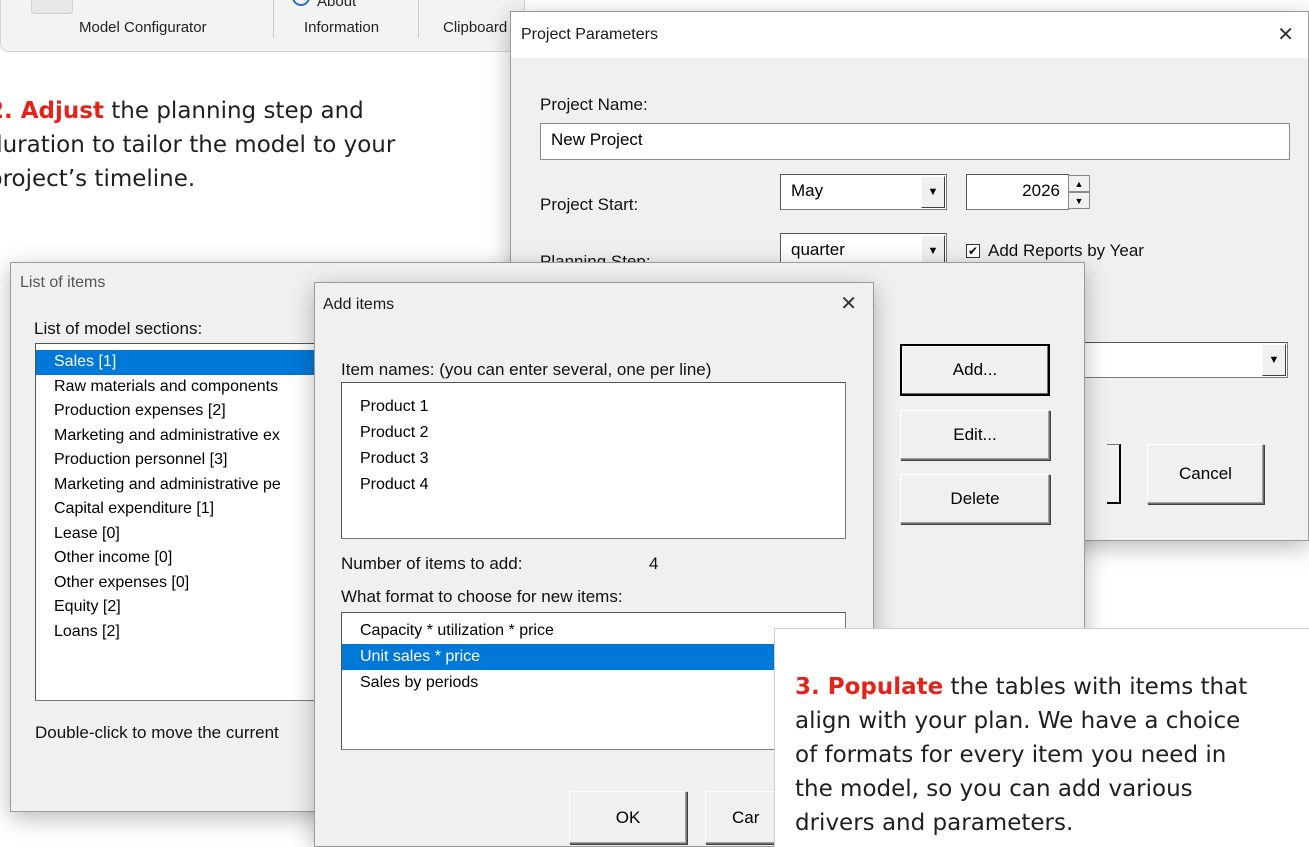 This screenshot has width=1309, height=847. I want to click on item-name-line: Product 4, so click(593, 485).